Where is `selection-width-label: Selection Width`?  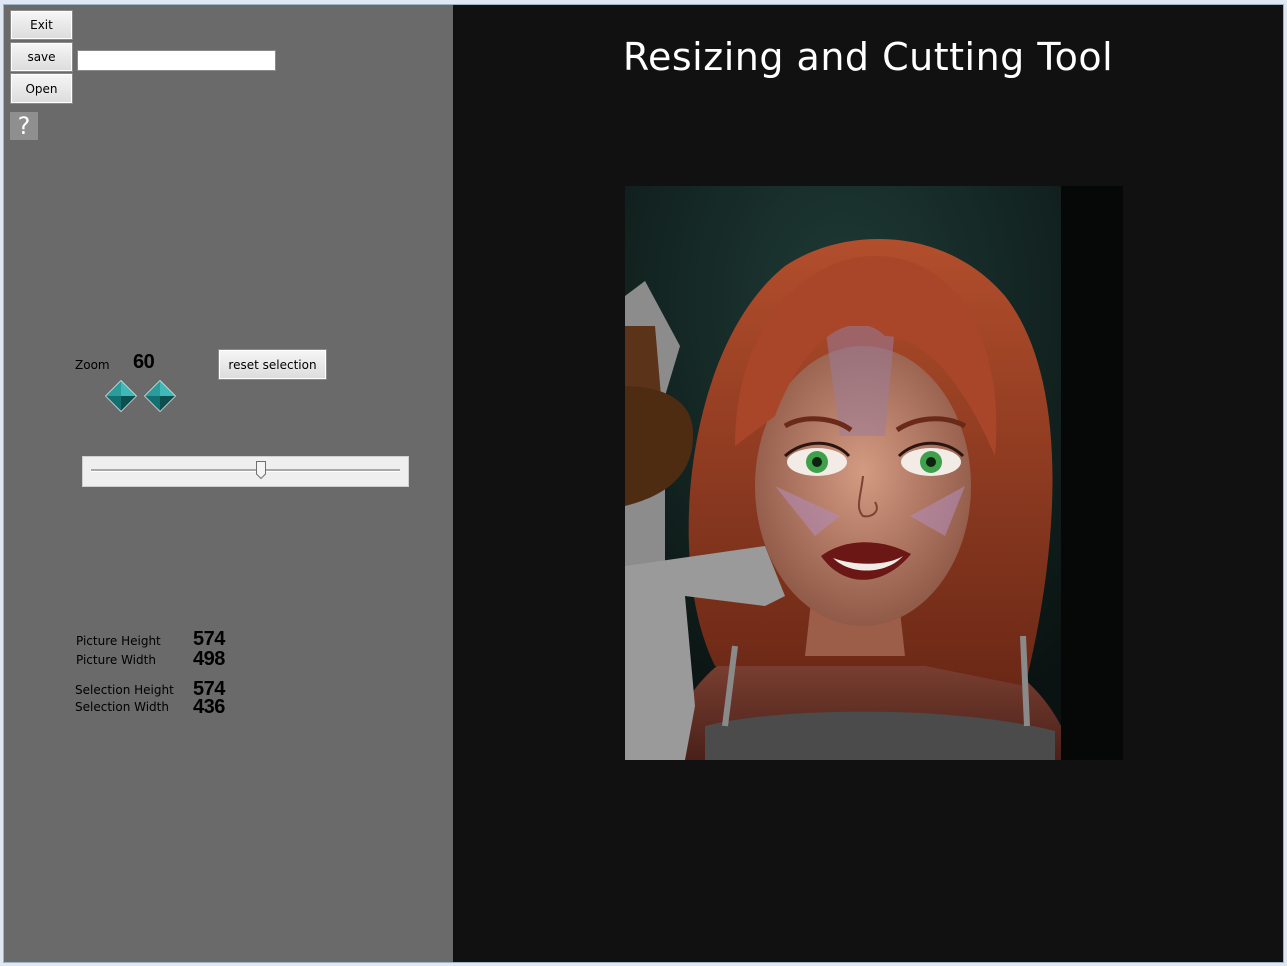
selection-width-label: Selection Width is located at coordinates (122, 707).